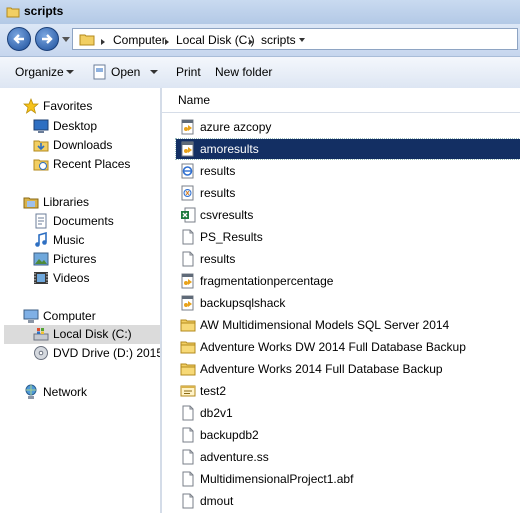 The height and width of the screenshot is (513, 520). I want to click on file-row: PS_Results, so click(348, 237).